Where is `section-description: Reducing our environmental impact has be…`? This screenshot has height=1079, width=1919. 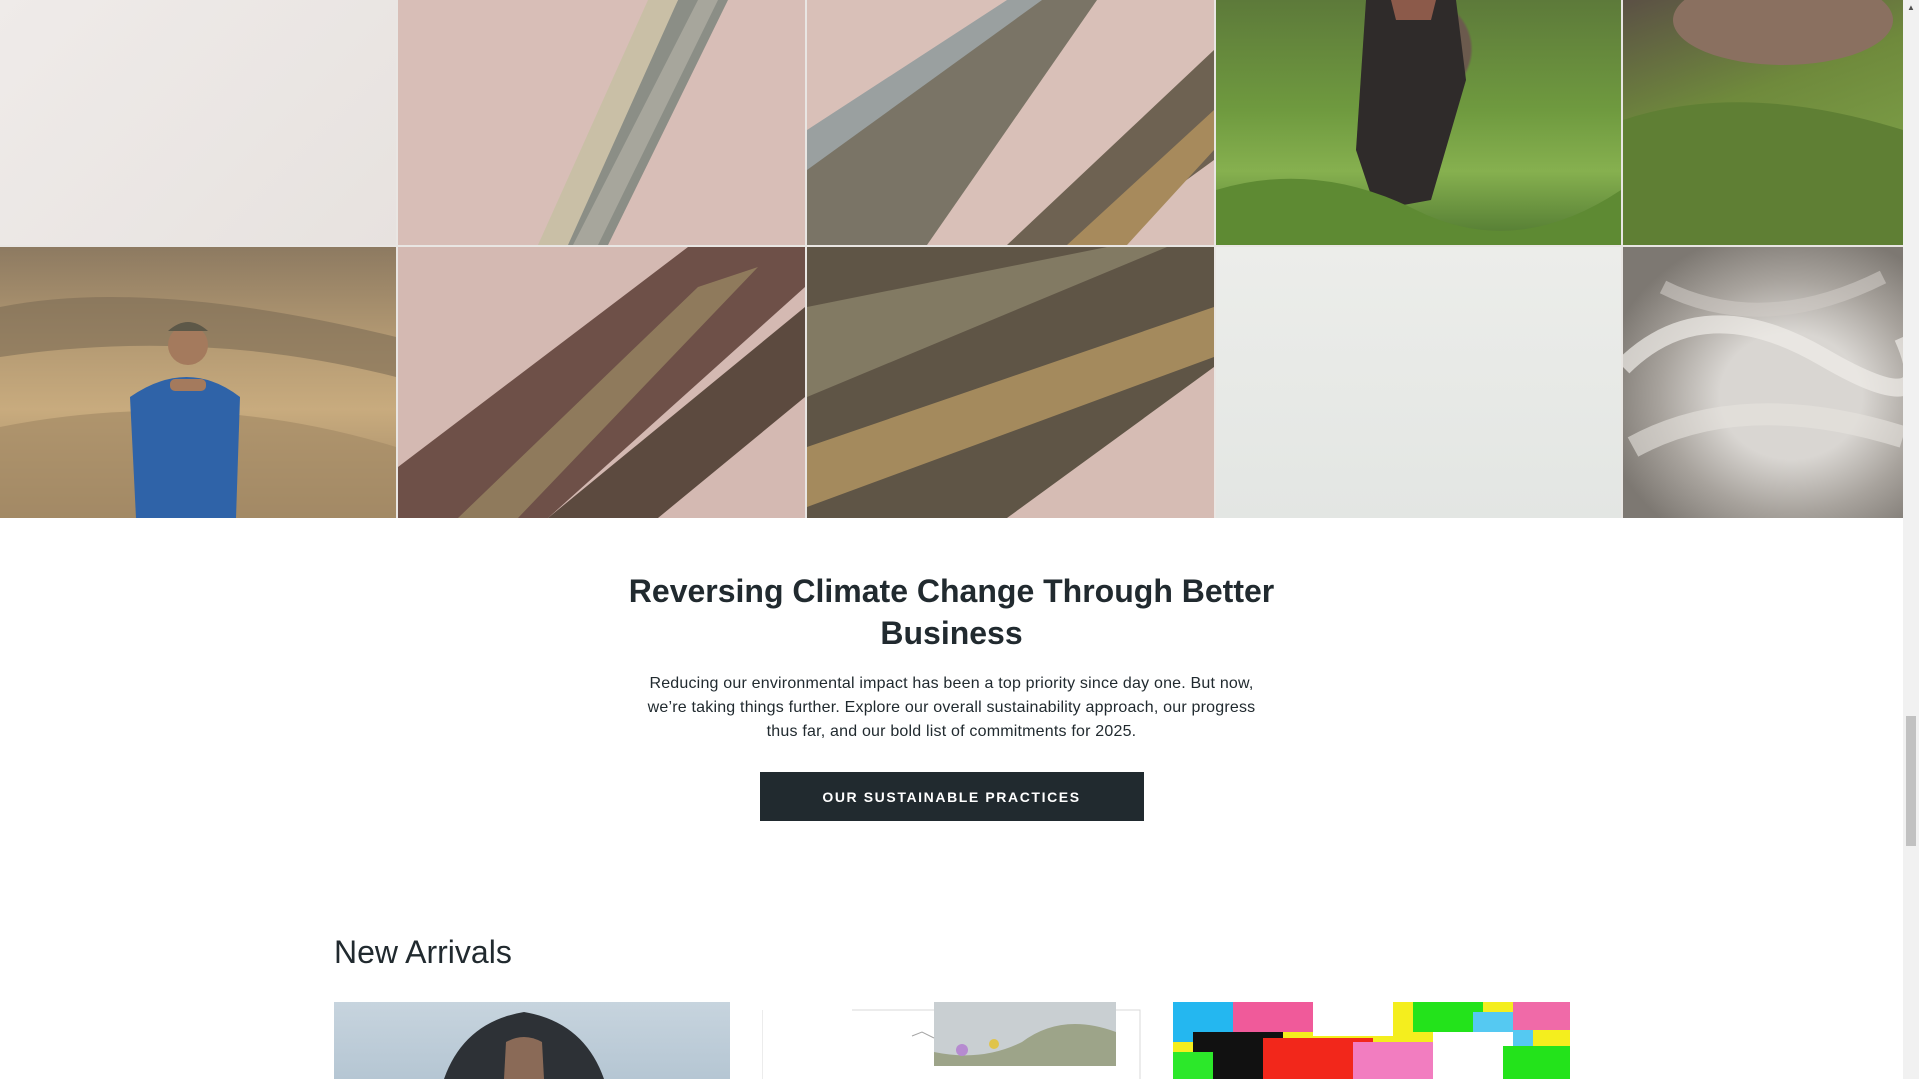
section-description: Reducing our environmental impact has be… is located at coordinates (951, 707).